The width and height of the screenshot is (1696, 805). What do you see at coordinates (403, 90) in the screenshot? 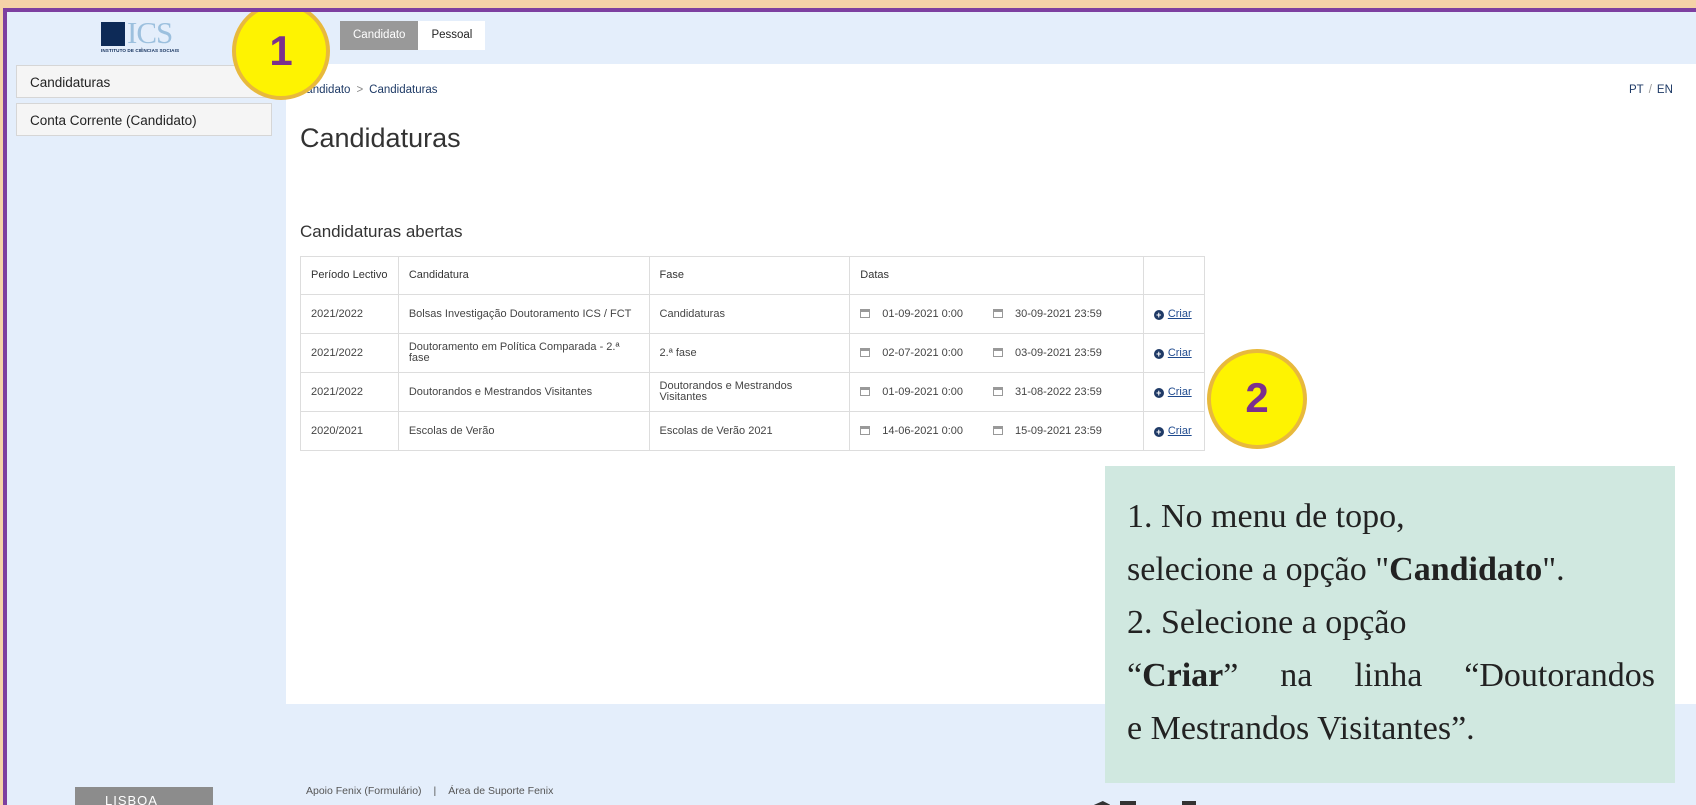
I see `breadcrumb-candidaturas: Candidaturas` at bounding box center [403, 90].